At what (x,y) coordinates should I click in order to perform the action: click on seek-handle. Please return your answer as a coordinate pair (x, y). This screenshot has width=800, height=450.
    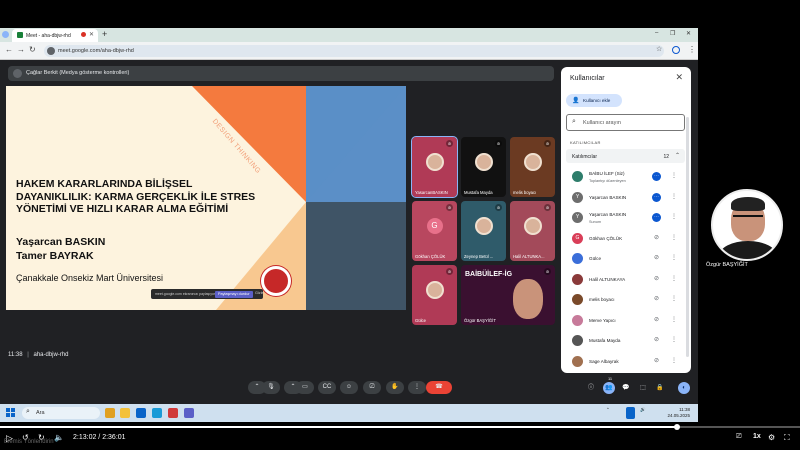
    Looking at the image, I should click on (677, 427).